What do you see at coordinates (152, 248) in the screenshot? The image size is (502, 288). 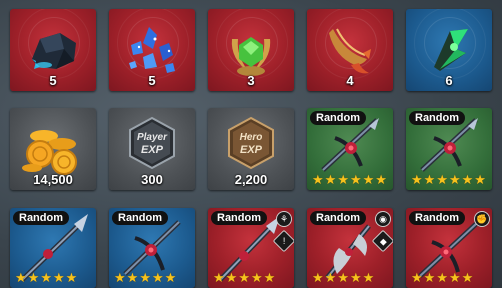 I see `reward-tile-weapon-d: Random ★ ★ ★ ★ ★` at bounding box center [152, 248].